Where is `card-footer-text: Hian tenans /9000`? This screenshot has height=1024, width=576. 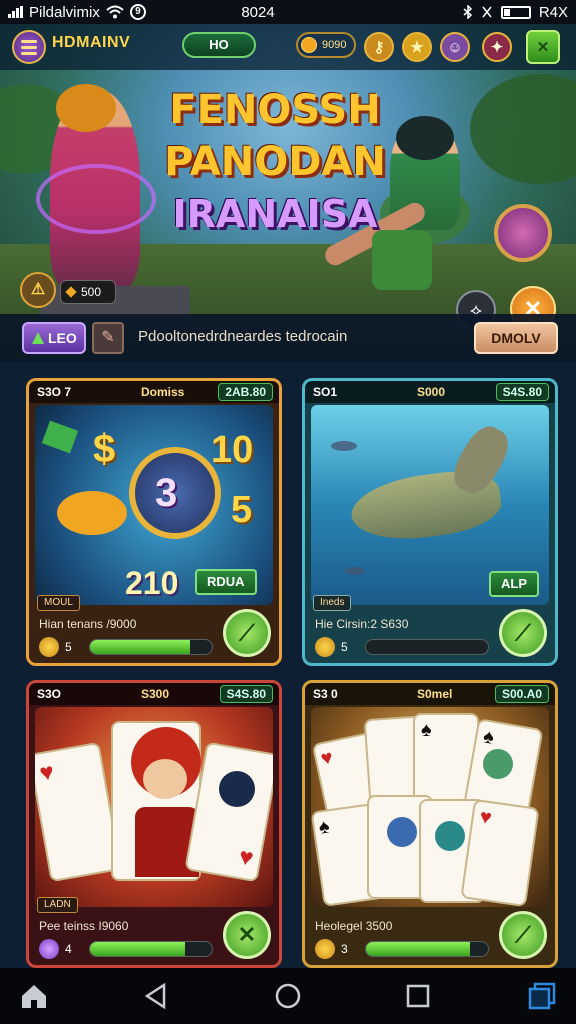 card-footer-text: Hian tenans /9000 is located at coordinates (88, 624).